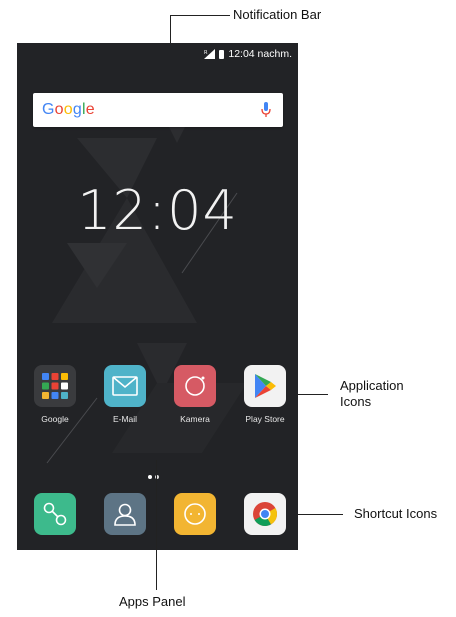 The width and height of the screenshot is (456, 617). I want to click on dock-contacts, so click(125, 514).